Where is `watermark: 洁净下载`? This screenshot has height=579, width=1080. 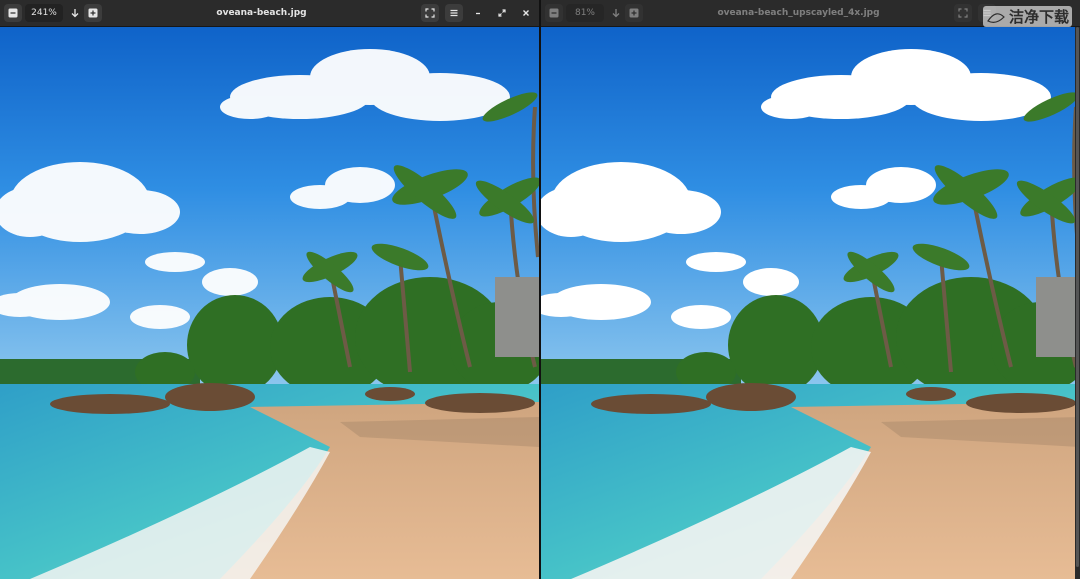 watermark: 洁净下载 is located at coordinates (1027, 16).